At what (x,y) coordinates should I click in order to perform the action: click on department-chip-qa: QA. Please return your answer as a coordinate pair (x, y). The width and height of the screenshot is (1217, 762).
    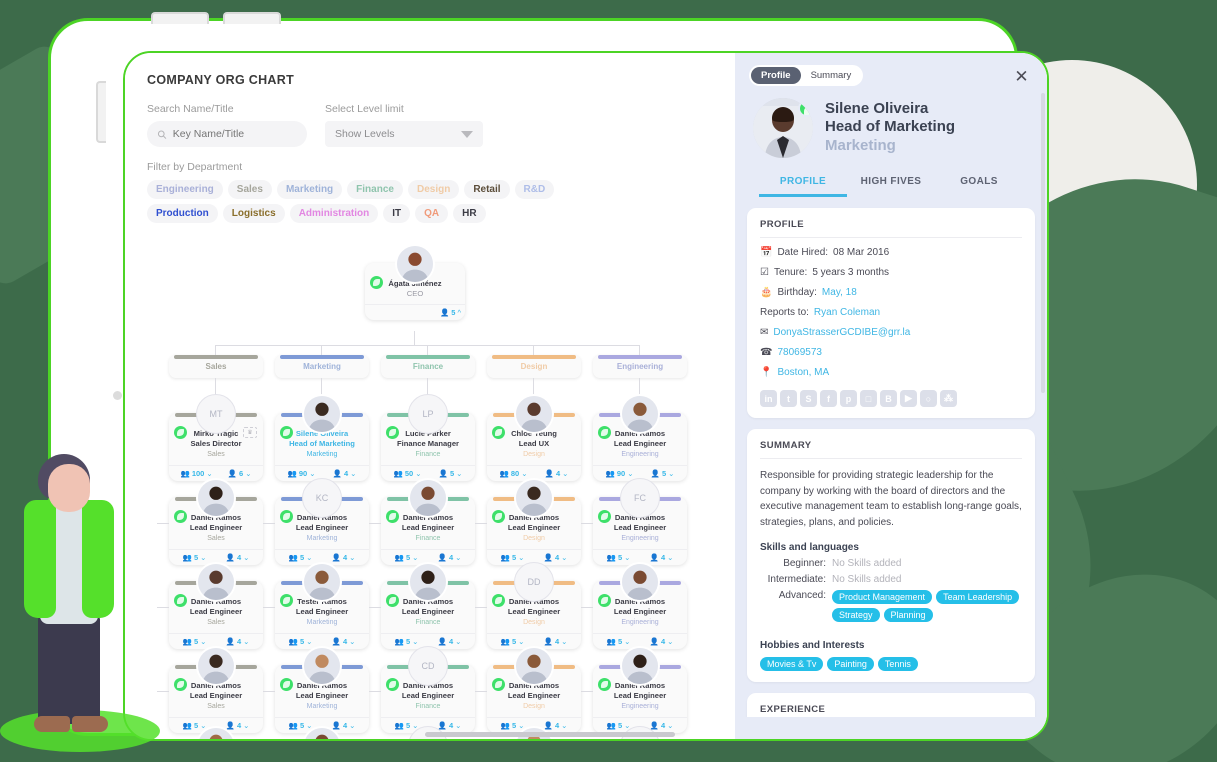
    Looking at the image, I should click on (432, 213).